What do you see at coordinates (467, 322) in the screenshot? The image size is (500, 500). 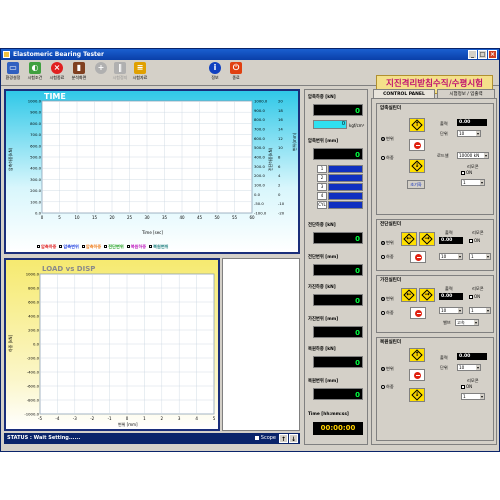 I see `valve-select: 고속` at bounding box center [467, 322].